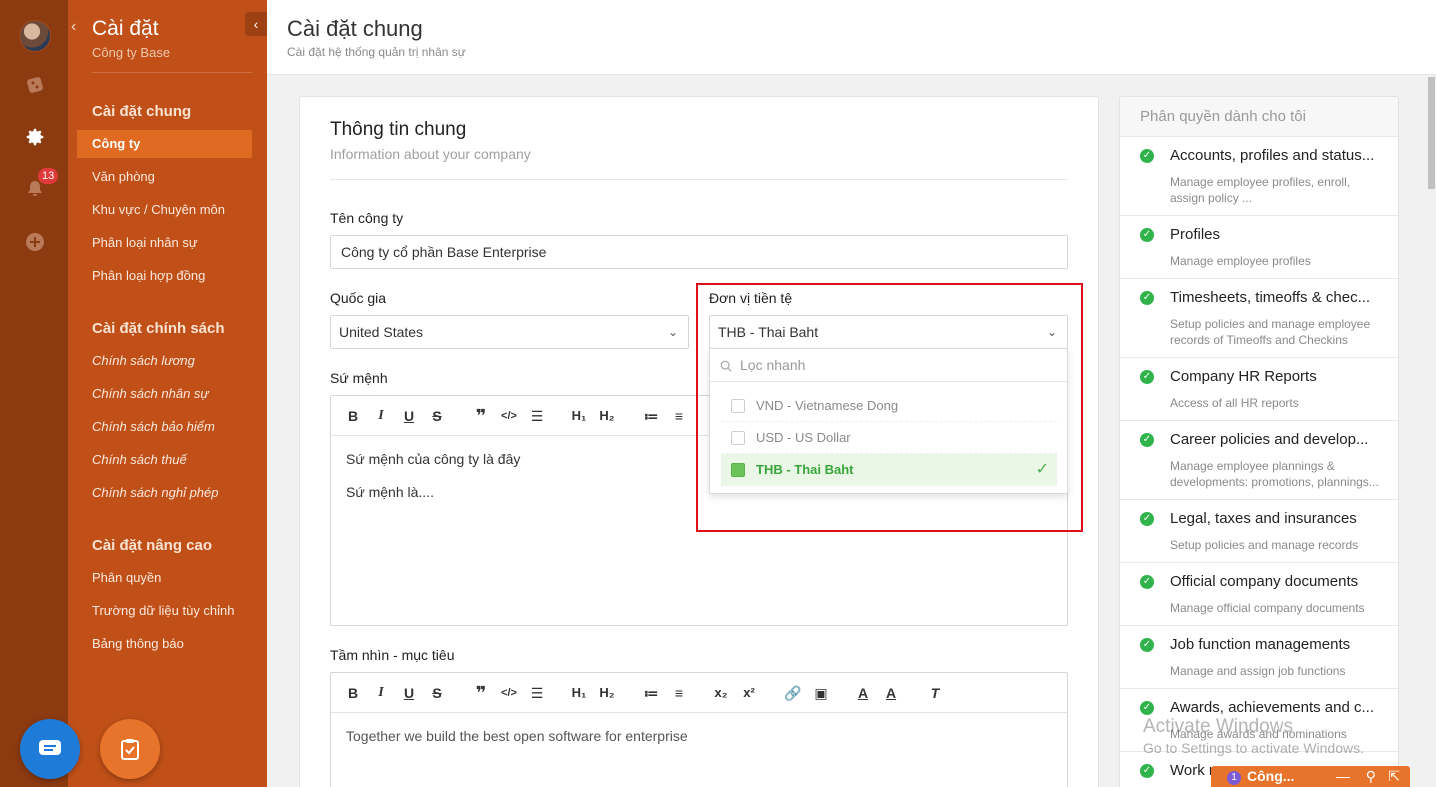 The width and height of the screenshot is (1436, 787). I want to click on nav-item-tax-policy: Chính sách thuế, so click(164, 460).